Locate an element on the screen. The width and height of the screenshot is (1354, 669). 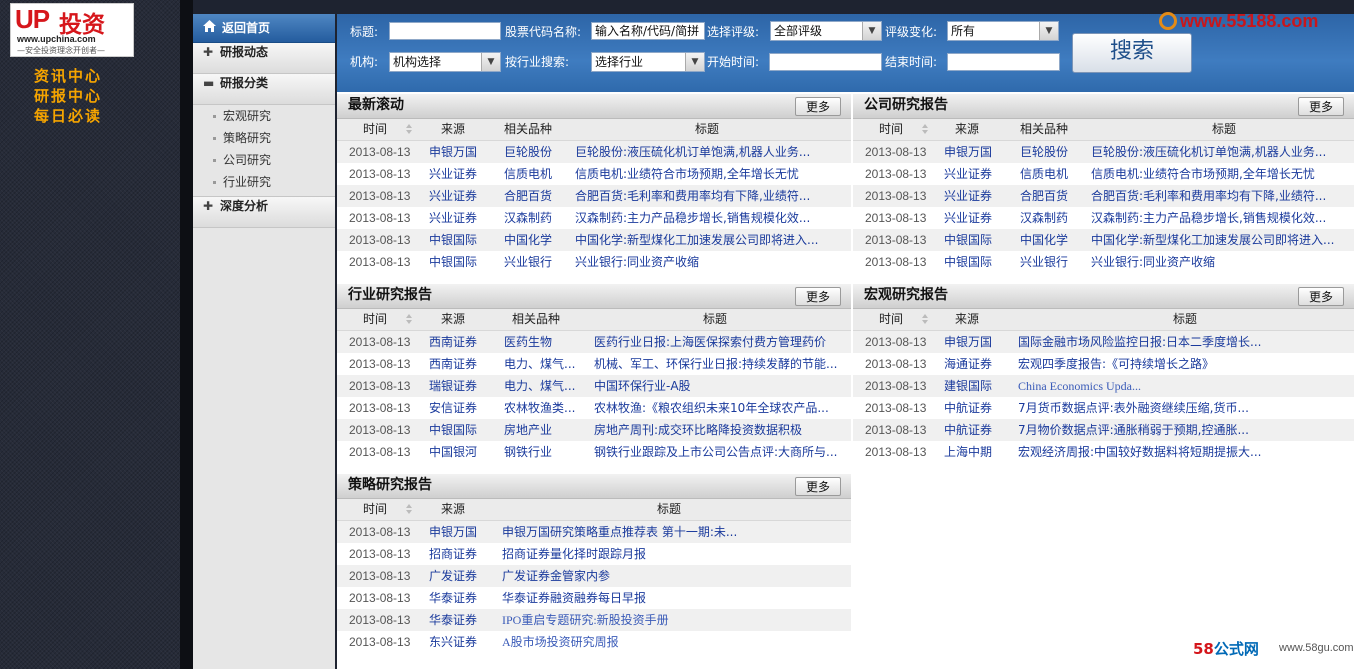
rating-change-select: 所有 ▼ is located at coordinates (1003, 31).